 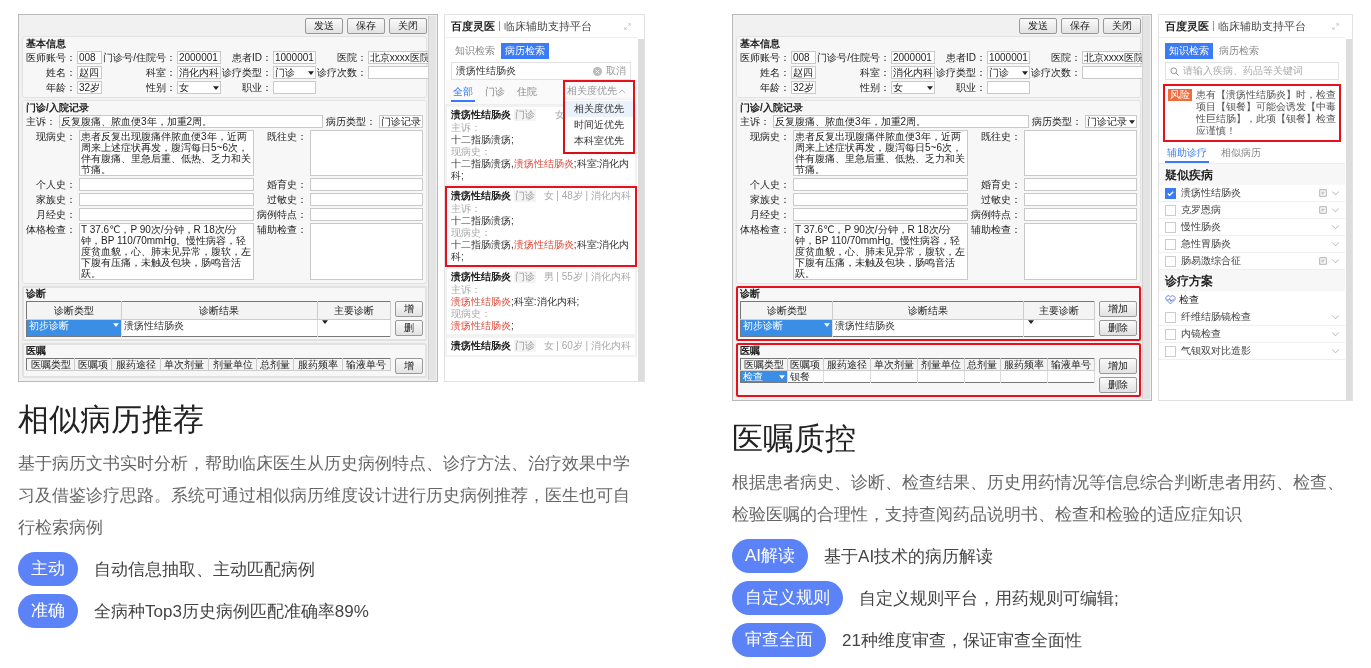 What do you see at coordinates (527, 93) in the screenshot?
I see `filter-tab: 住院` at bounding box center [527, 93].